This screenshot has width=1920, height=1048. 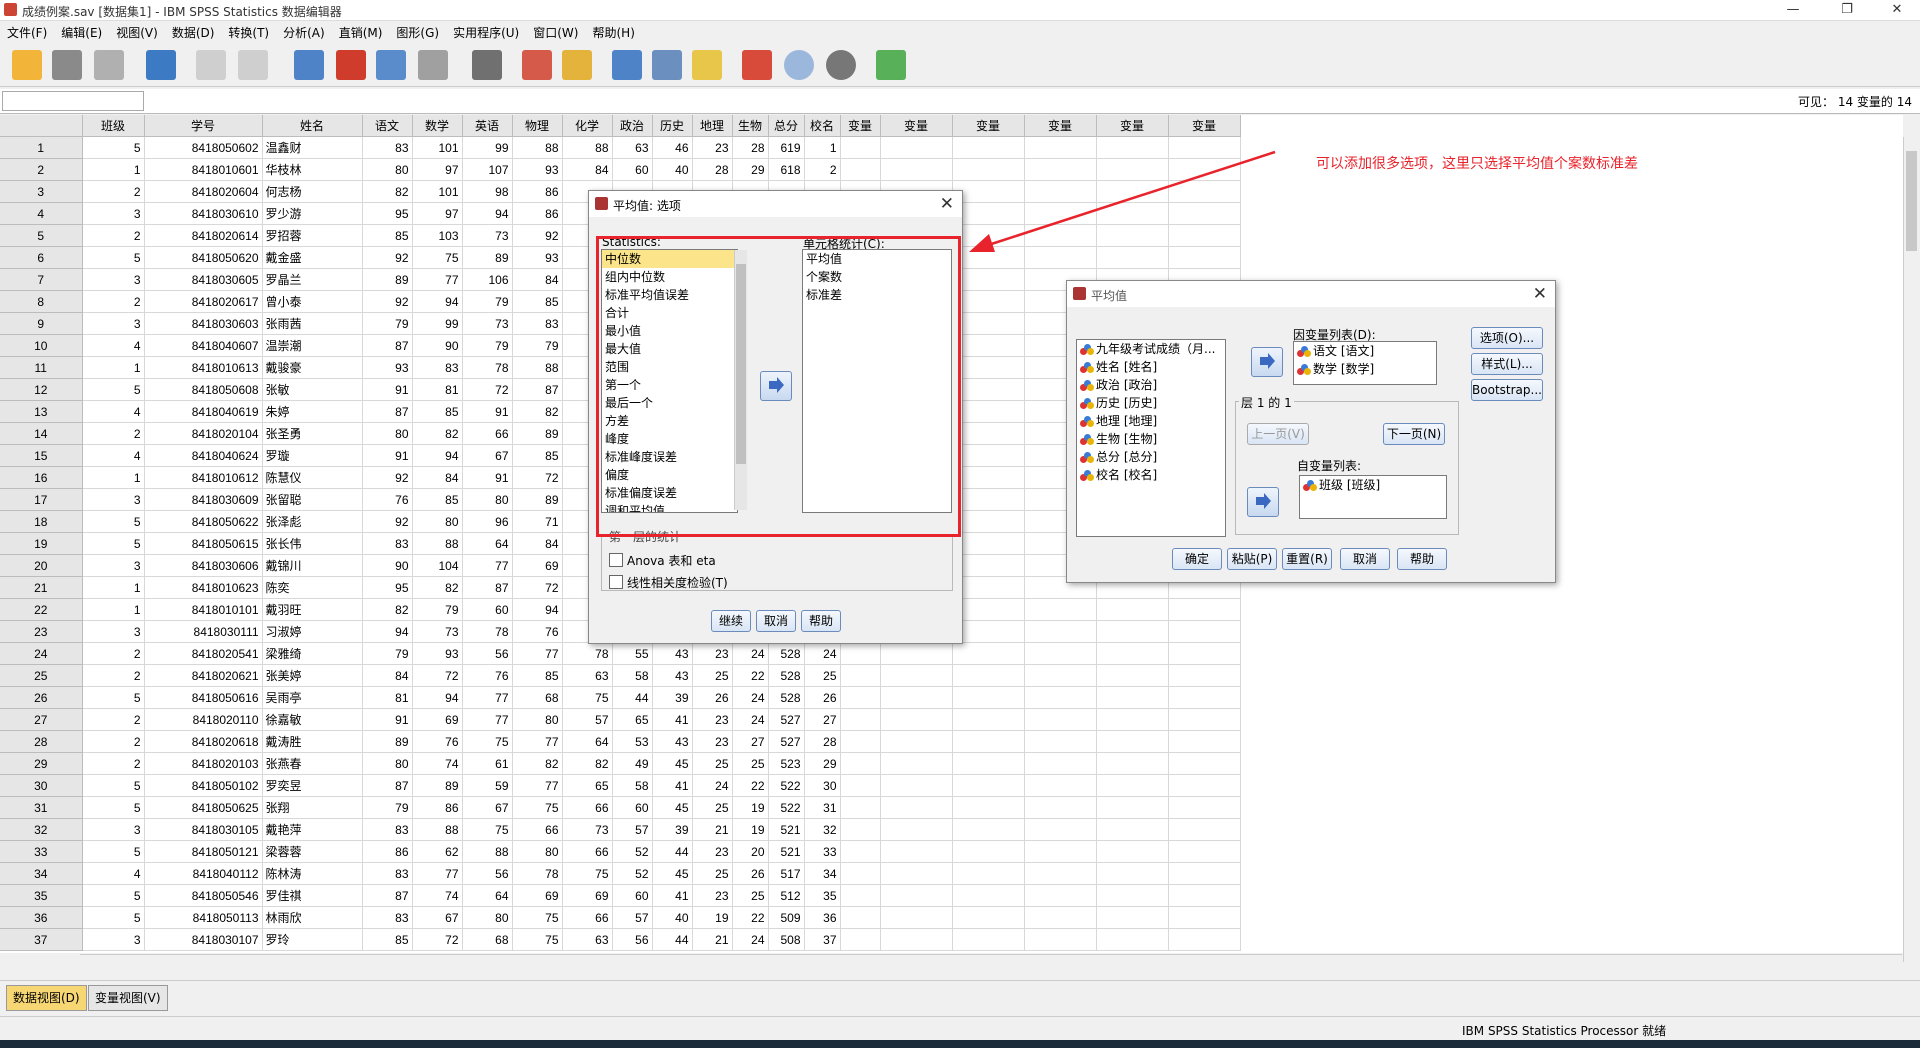 I want to click on table-cell: 45, so click(x=672, y=873).